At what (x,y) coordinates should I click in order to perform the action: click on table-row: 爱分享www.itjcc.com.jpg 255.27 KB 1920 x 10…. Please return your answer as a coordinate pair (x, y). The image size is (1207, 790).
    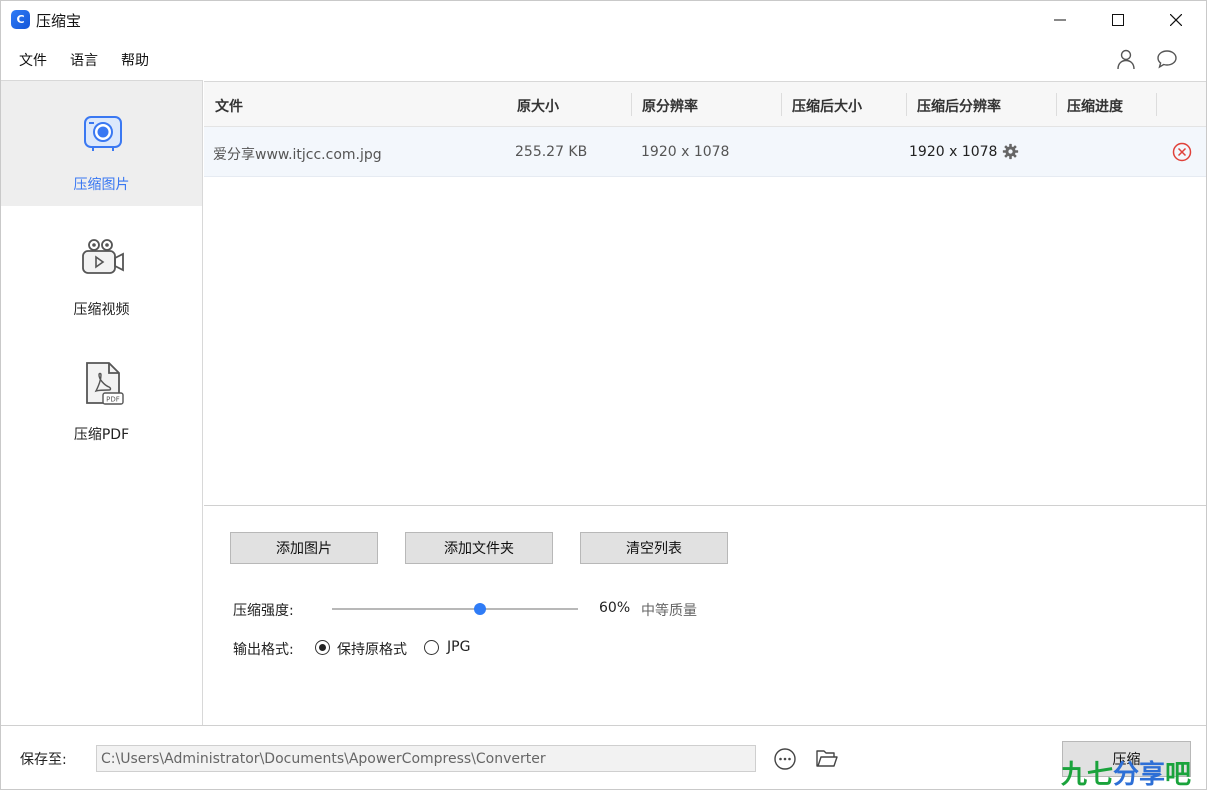
    Looking at the image, I should click on (705, 152).